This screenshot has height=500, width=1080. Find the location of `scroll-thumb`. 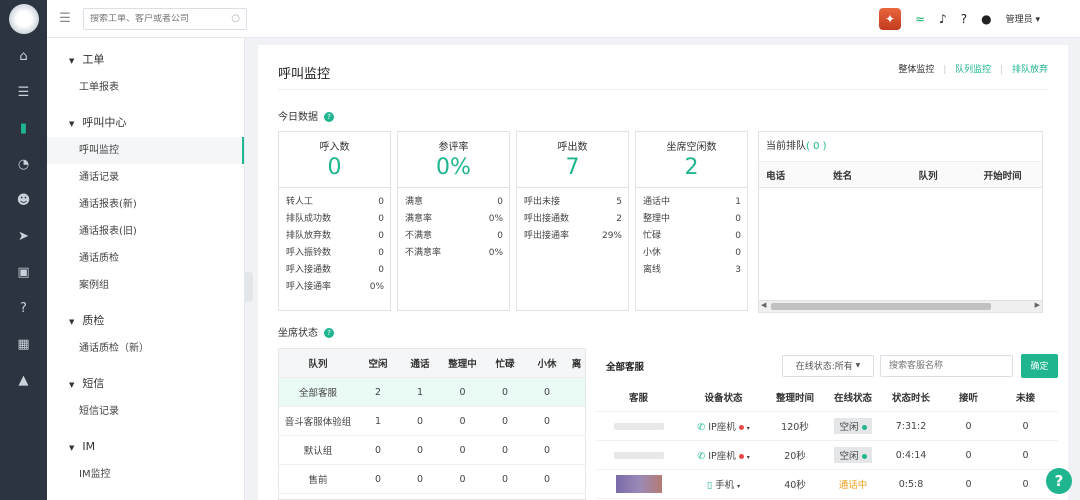

scroll-thumb is located at coordinates (881, 306).